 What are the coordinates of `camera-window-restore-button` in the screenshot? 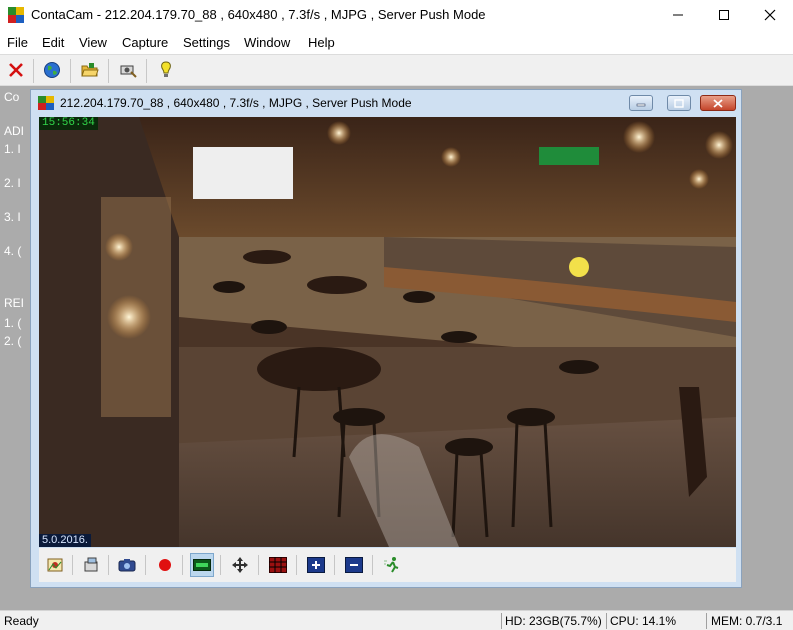 It's located at (679, 103).